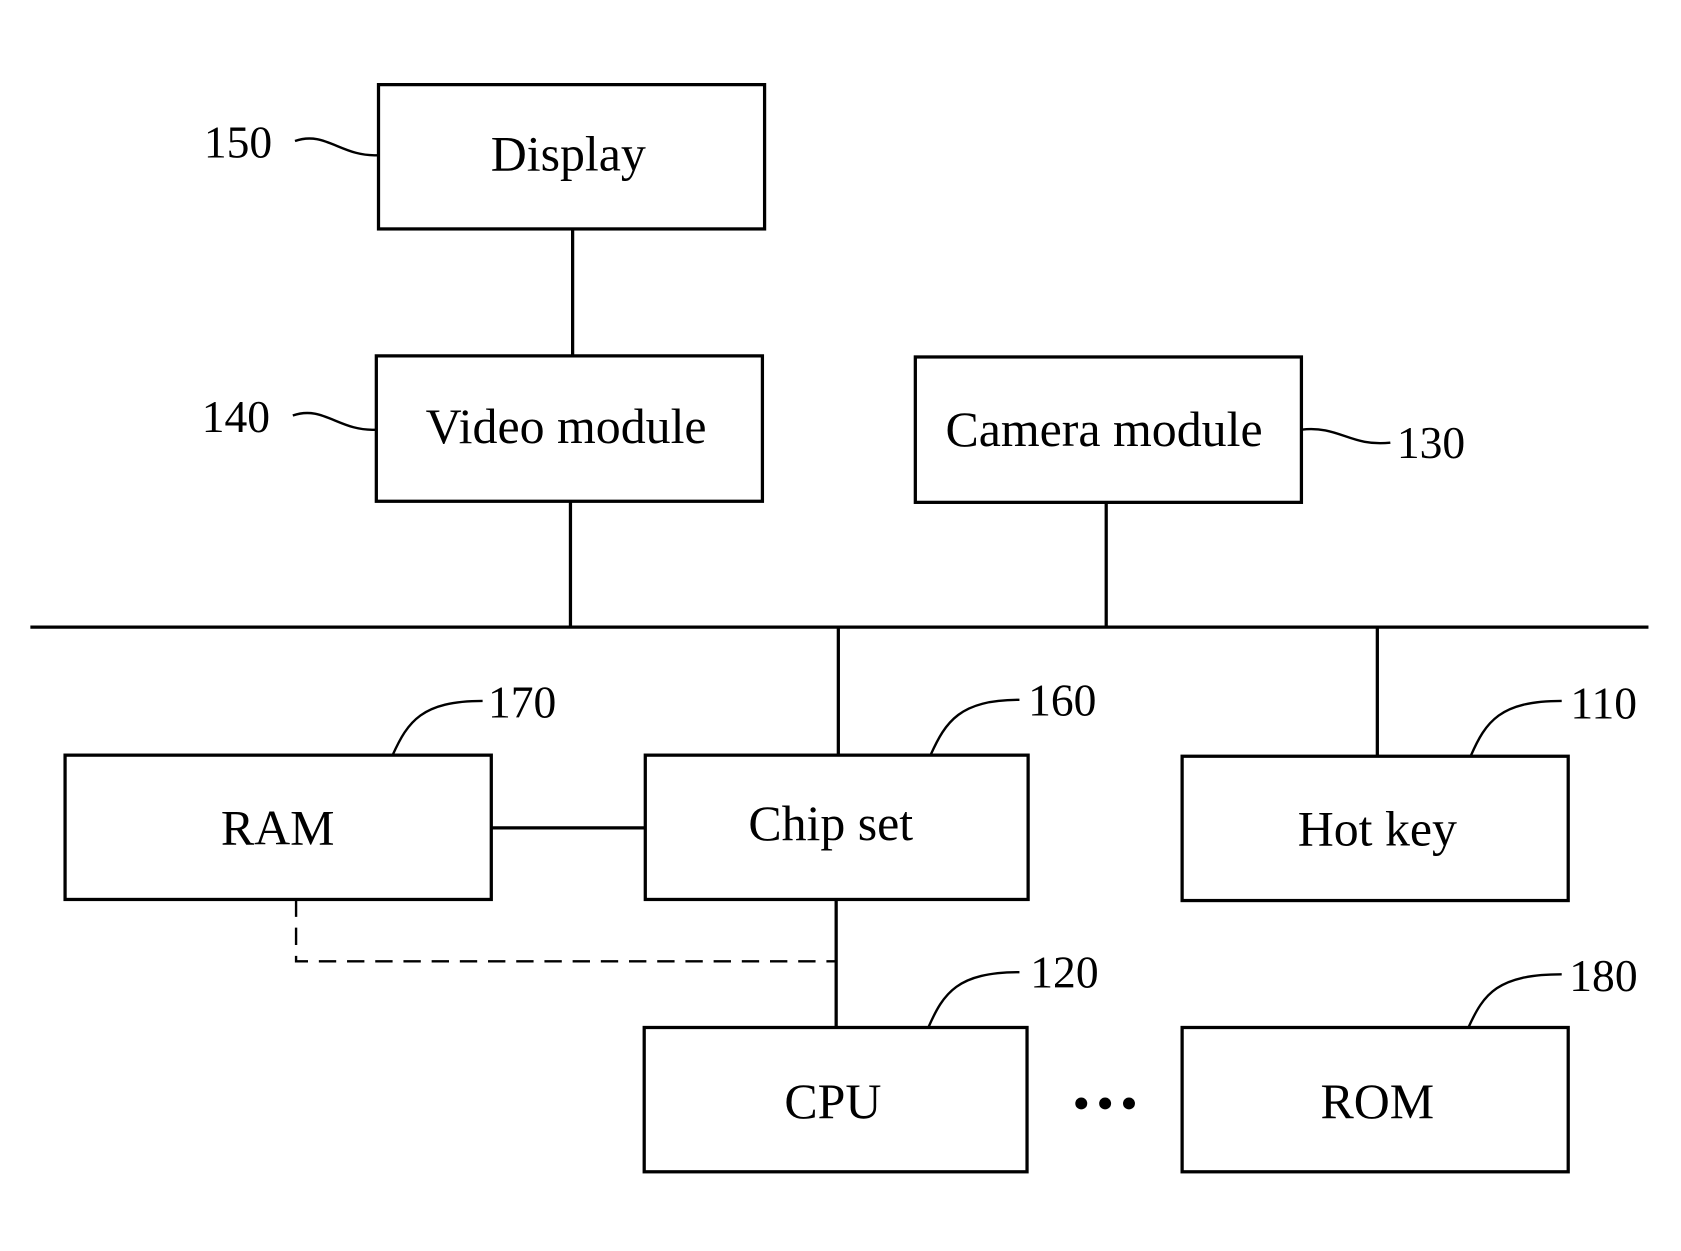 This screenshot has width=1681, height=1251. Describe the element at coordinates (1103, 429) in the screenshot. I see `camera-module-label: Camera module` at that location.